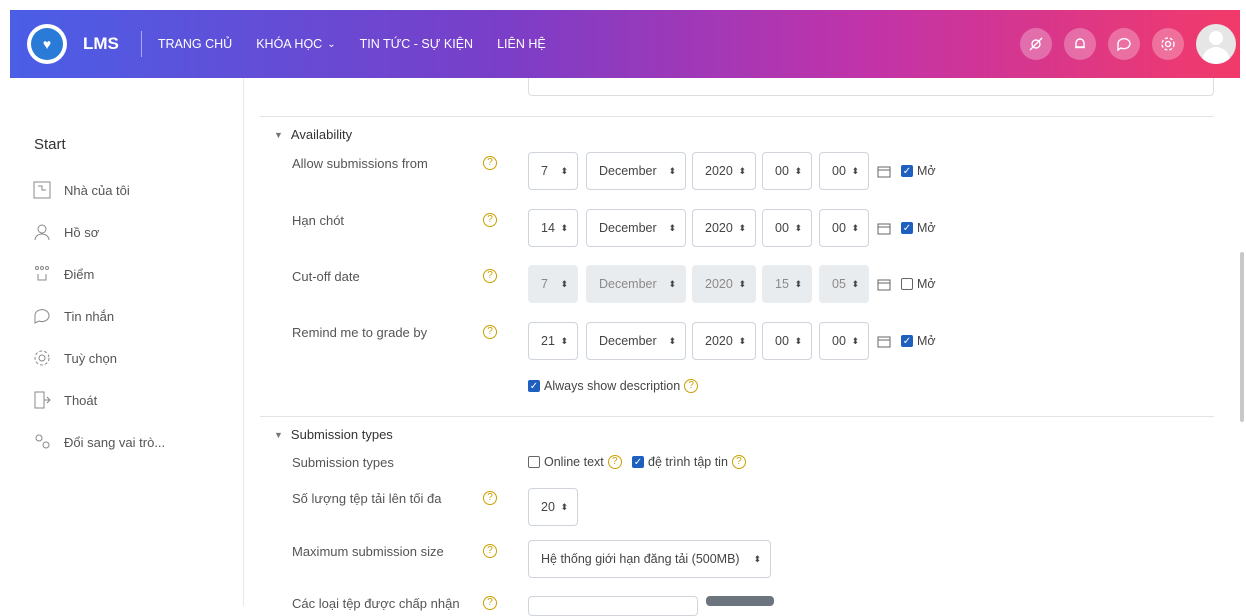  I want to click on site-logo: ♥, so click(47, 44).